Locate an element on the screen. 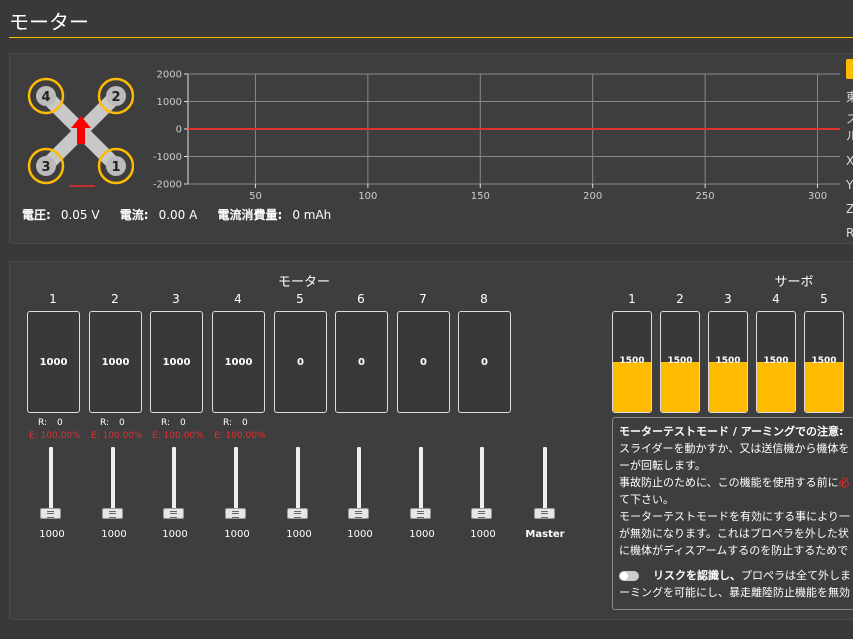 The width and height of the screenshot is (853, 639). motor-label-4: 4 is located at coordinates (45, 97).